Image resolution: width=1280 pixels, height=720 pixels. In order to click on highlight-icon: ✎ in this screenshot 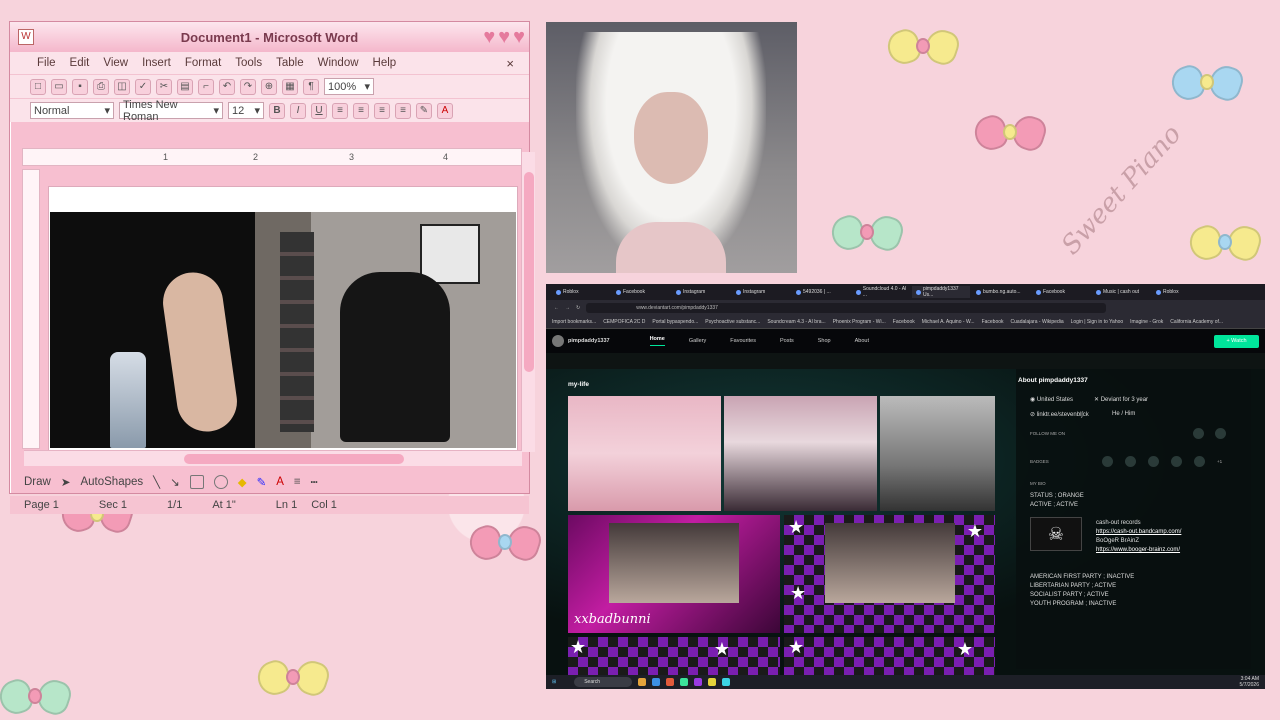, I will do `click(424, 110)`.